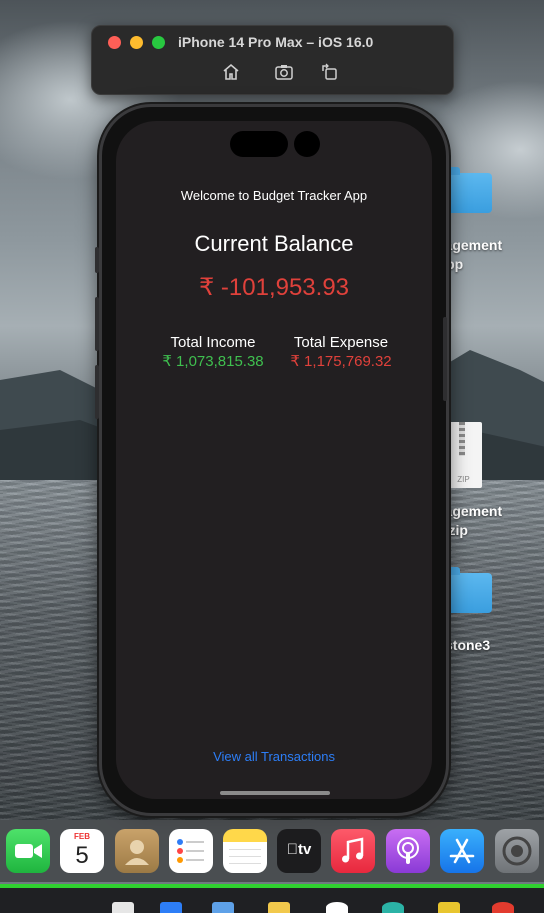 This screenshot has height=913, width=544. Describe the element at coordinates (97, 260) in the screenshot. I see `action-button` at that location.